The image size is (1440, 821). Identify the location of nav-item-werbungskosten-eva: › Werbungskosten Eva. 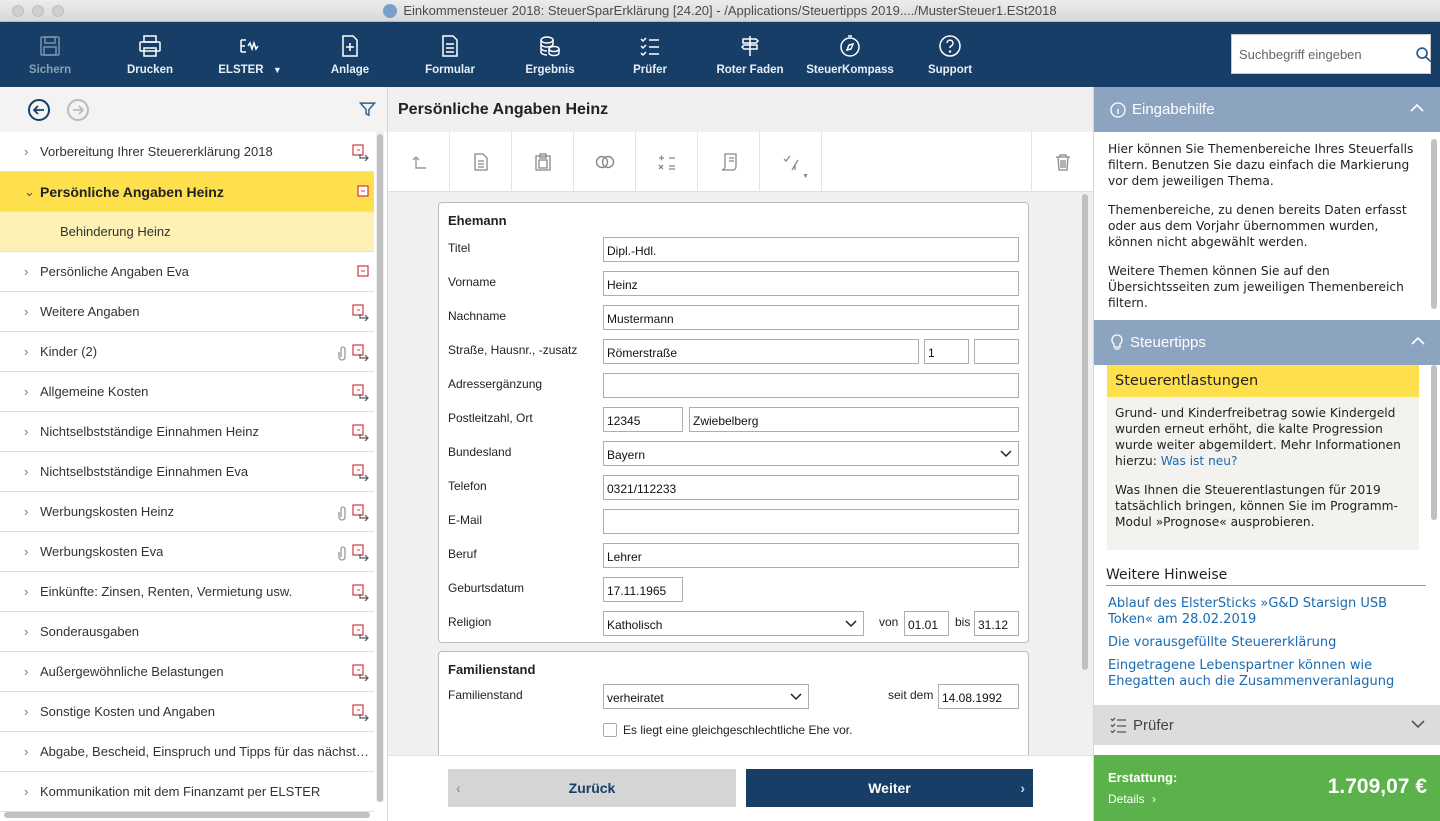
(187, 552).